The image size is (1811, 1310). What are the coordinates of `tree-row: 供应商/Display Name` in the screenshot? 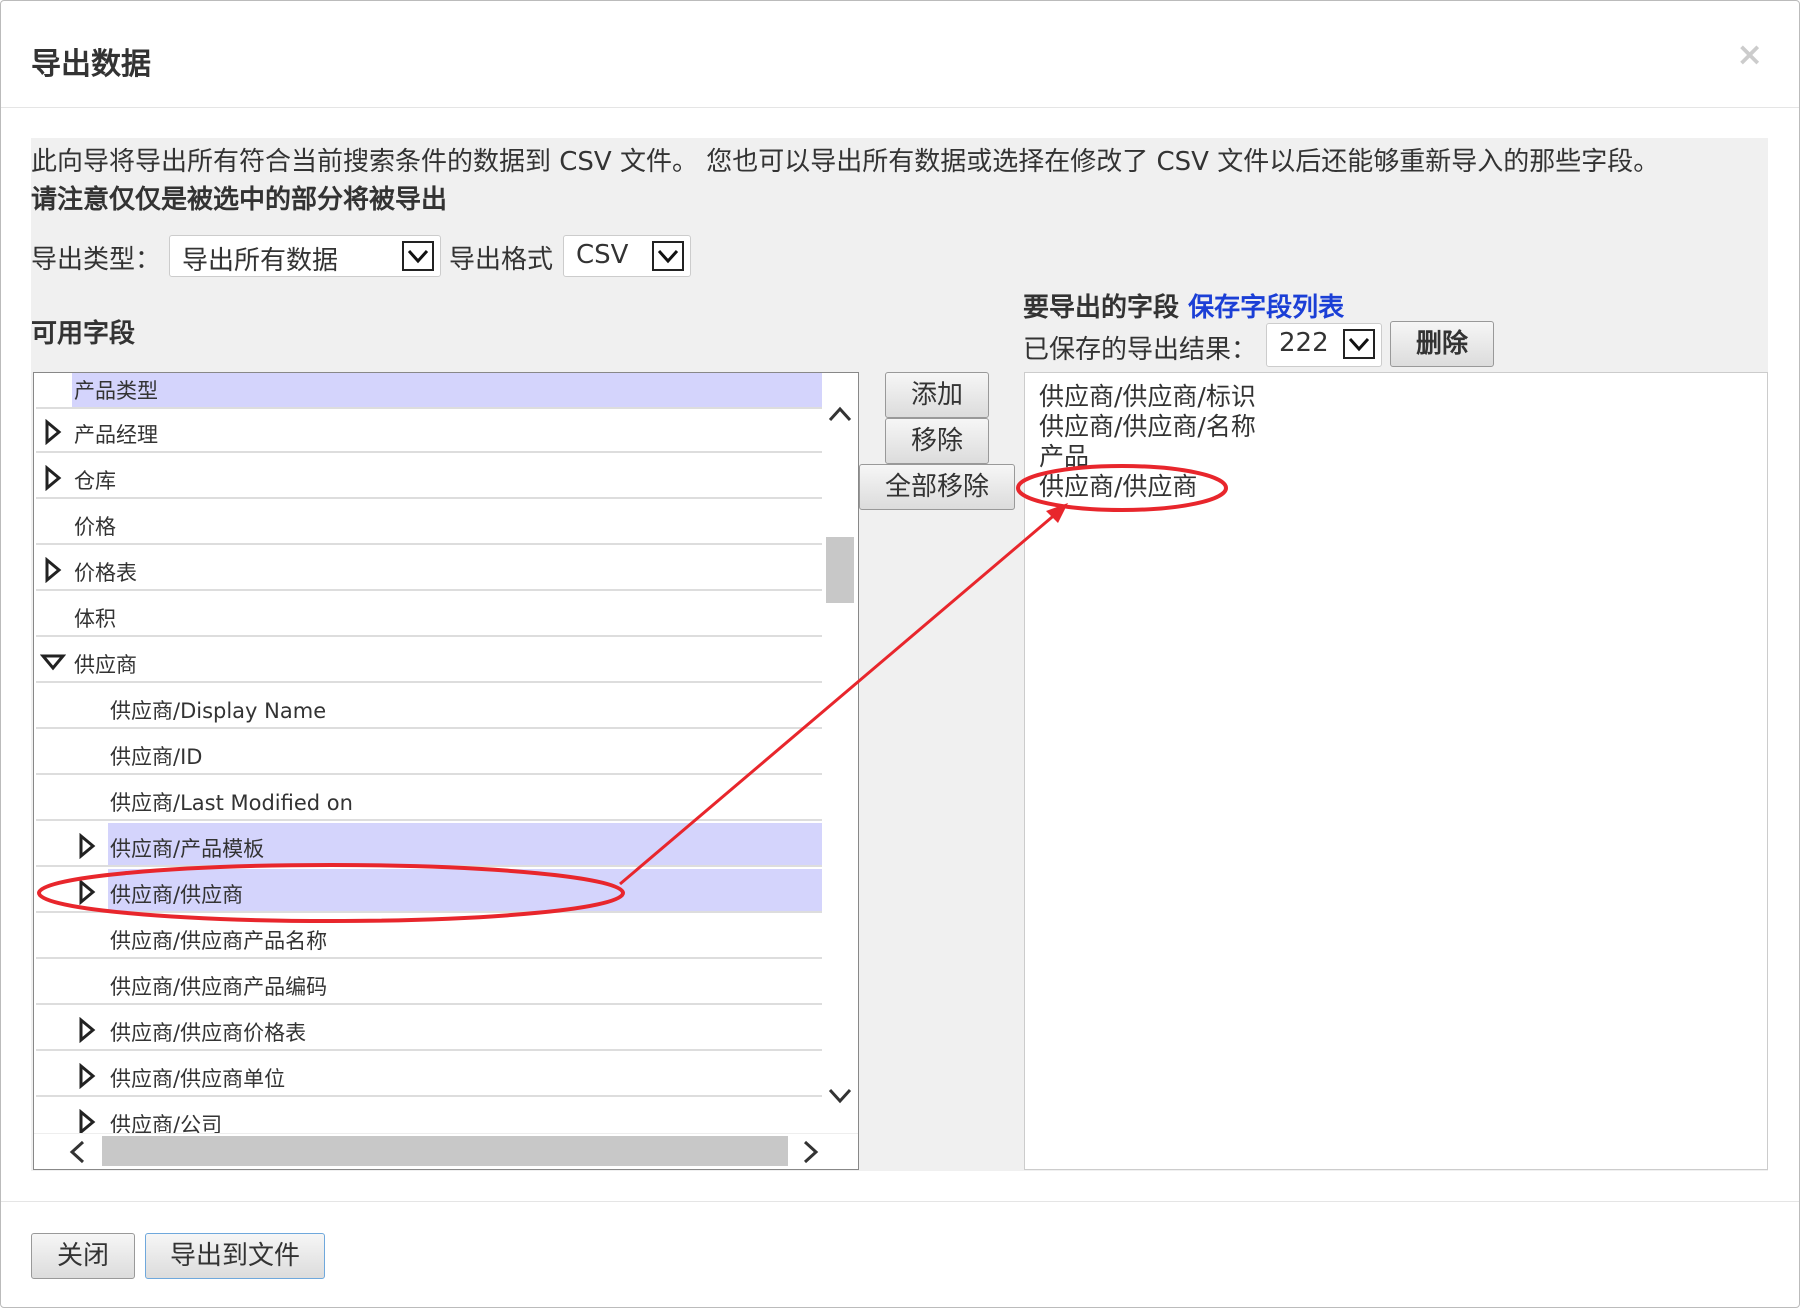 It's located at (429, 707).